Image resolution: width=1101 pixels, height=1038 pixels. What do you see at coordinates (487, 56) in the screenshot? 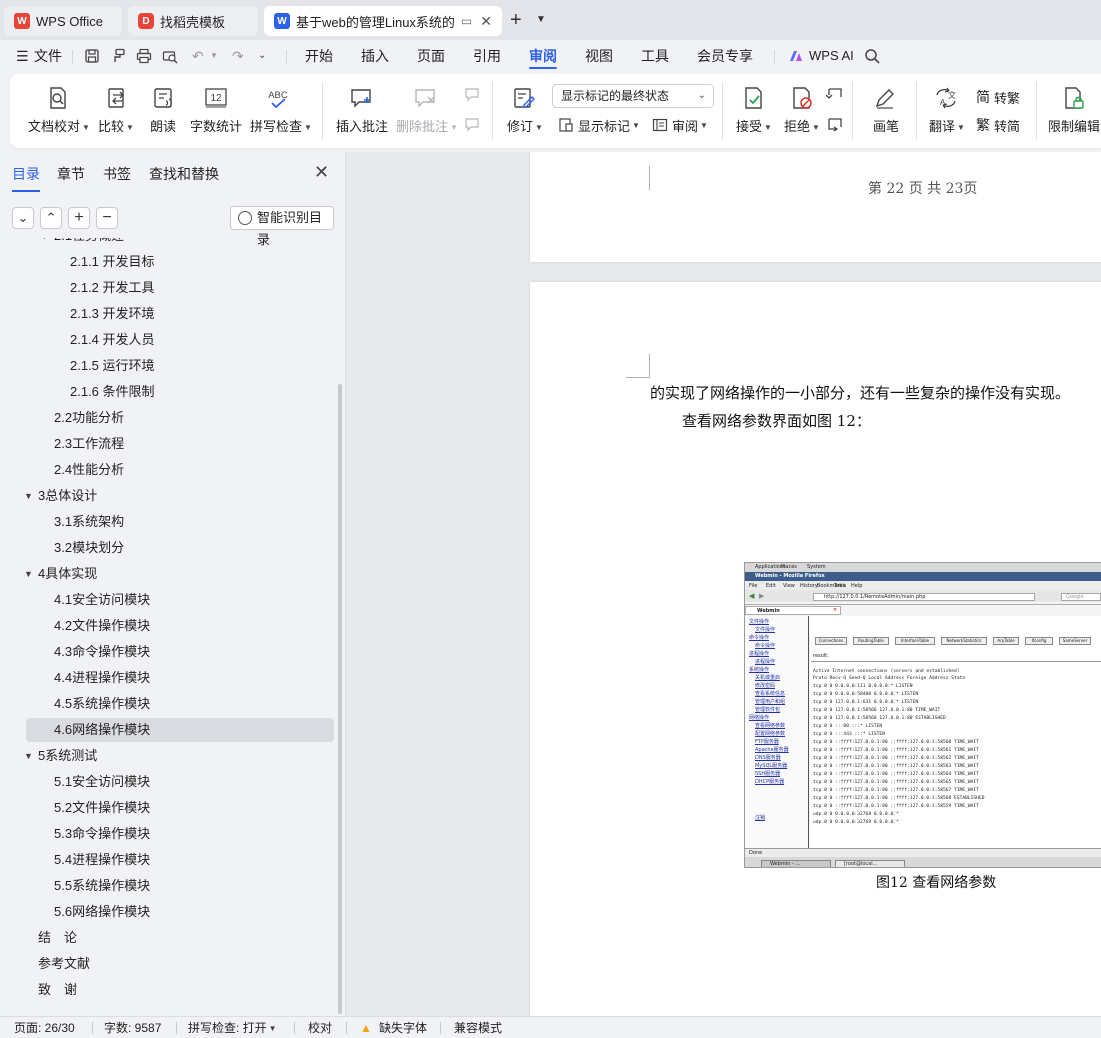
I see `menu-references: 引用` at bounding box center [487, 56].